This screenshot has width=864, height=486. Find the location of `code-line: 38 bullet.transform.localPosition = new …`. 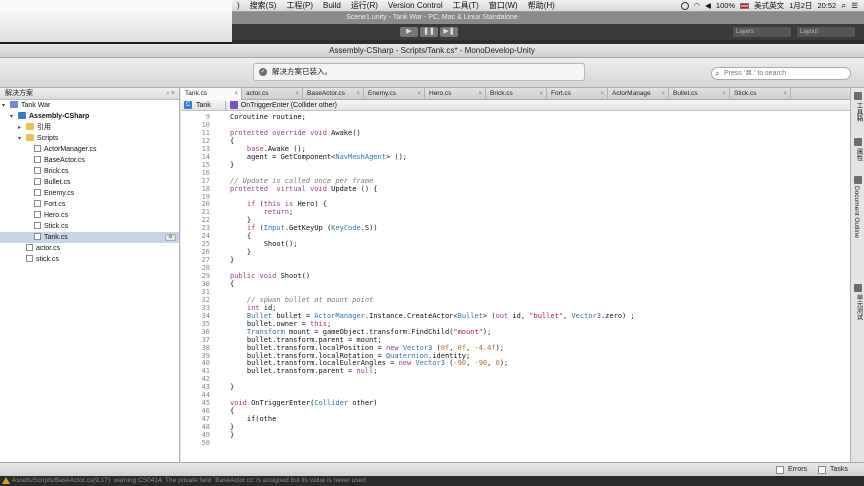

code-line: 38 bullet.transform.localPosition = new … is located at coordinates (515, 348).